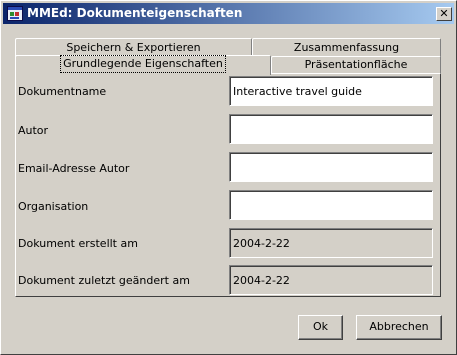 The image size is (457, 355). I want to click on window-title: MMEd: Dokumenteigenschaften, so click(135, 13).